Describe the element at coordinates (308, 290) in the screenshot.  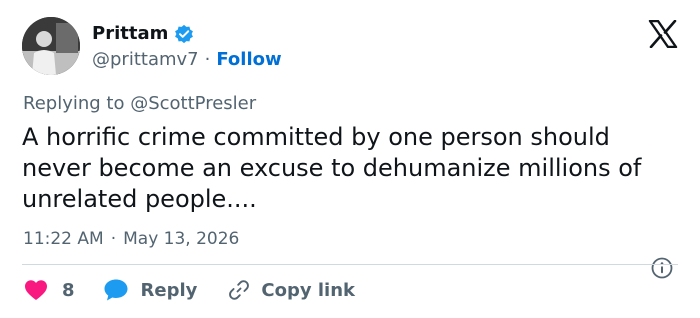
I see `copy-link-label: Copy link` at that location.